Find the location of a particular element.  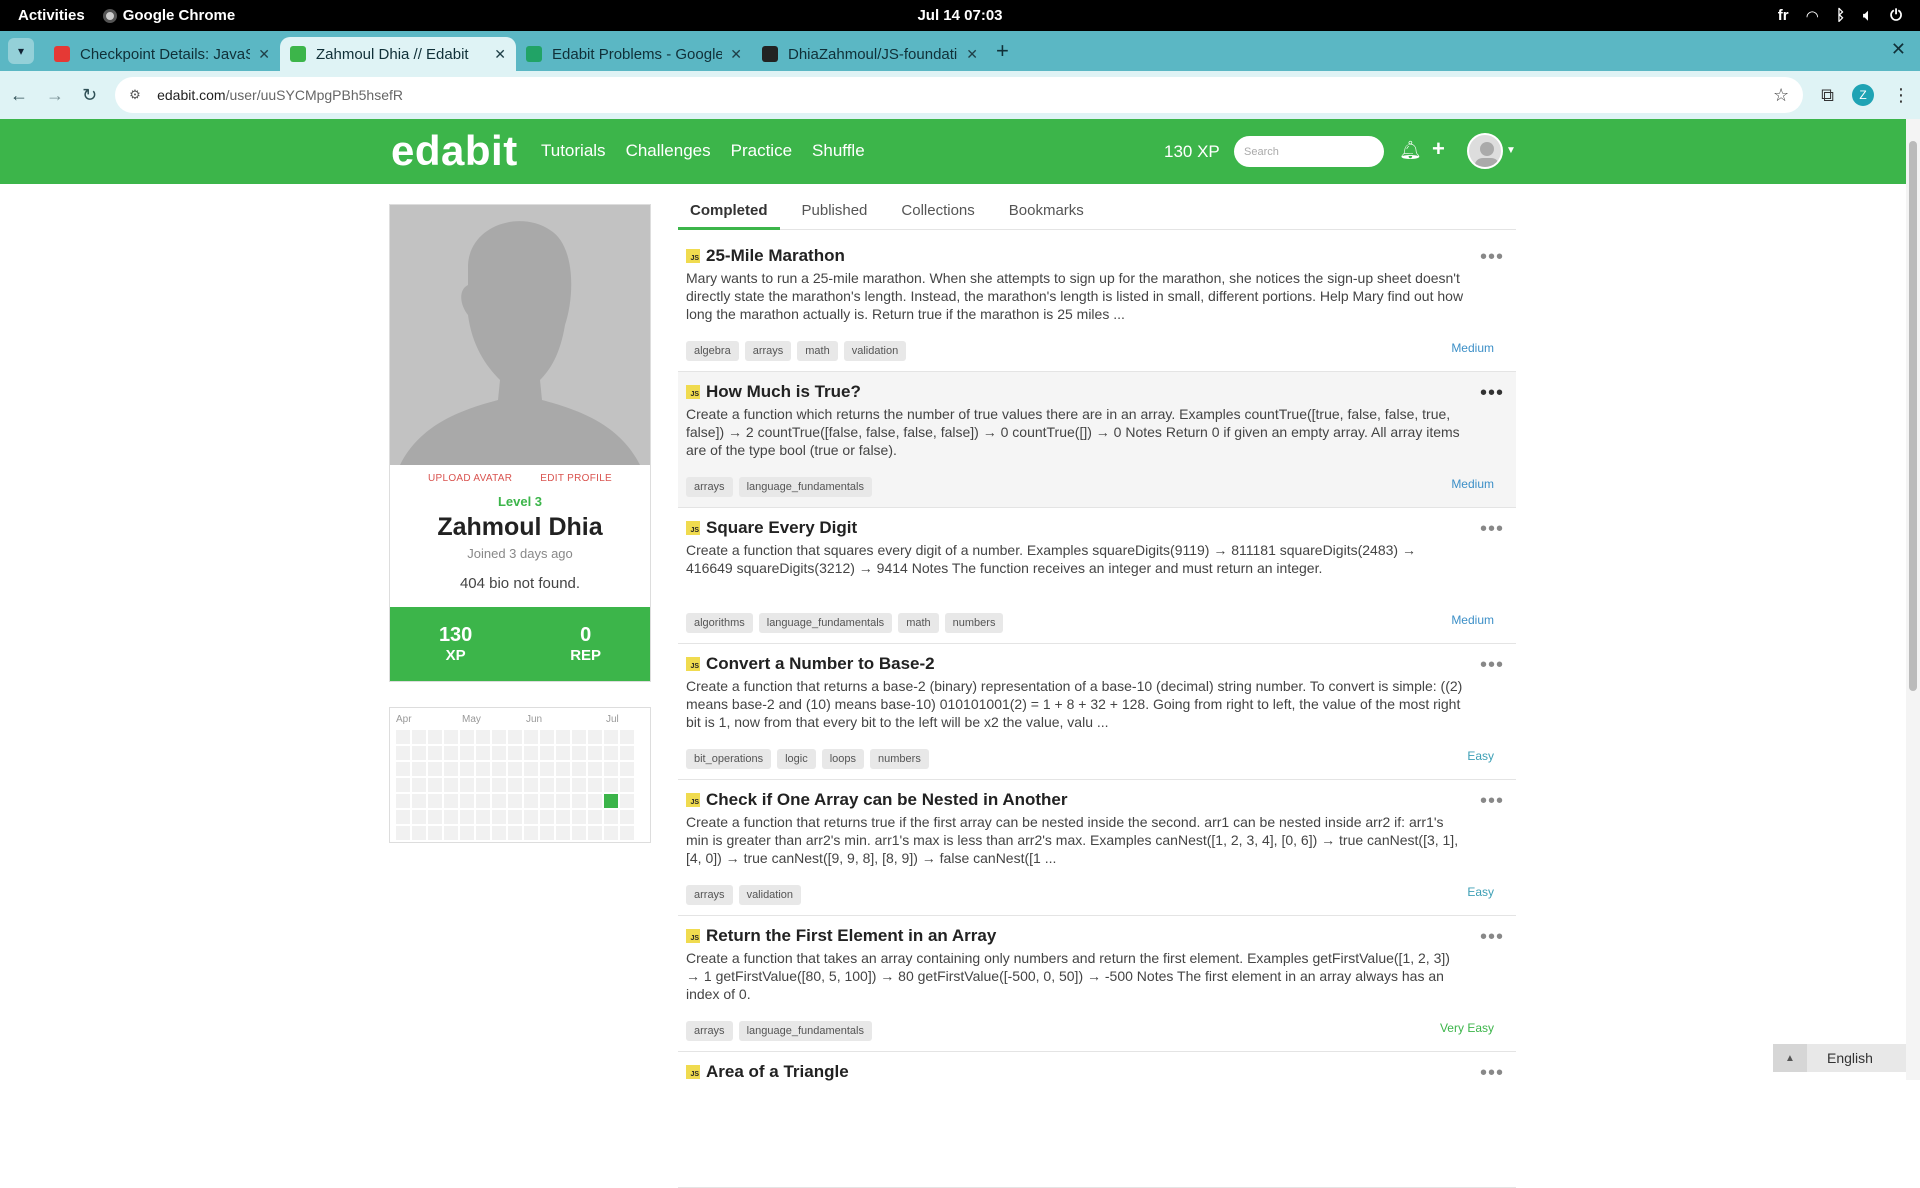

site-info-icon: ⚙ is located at coordinates (137, 95).